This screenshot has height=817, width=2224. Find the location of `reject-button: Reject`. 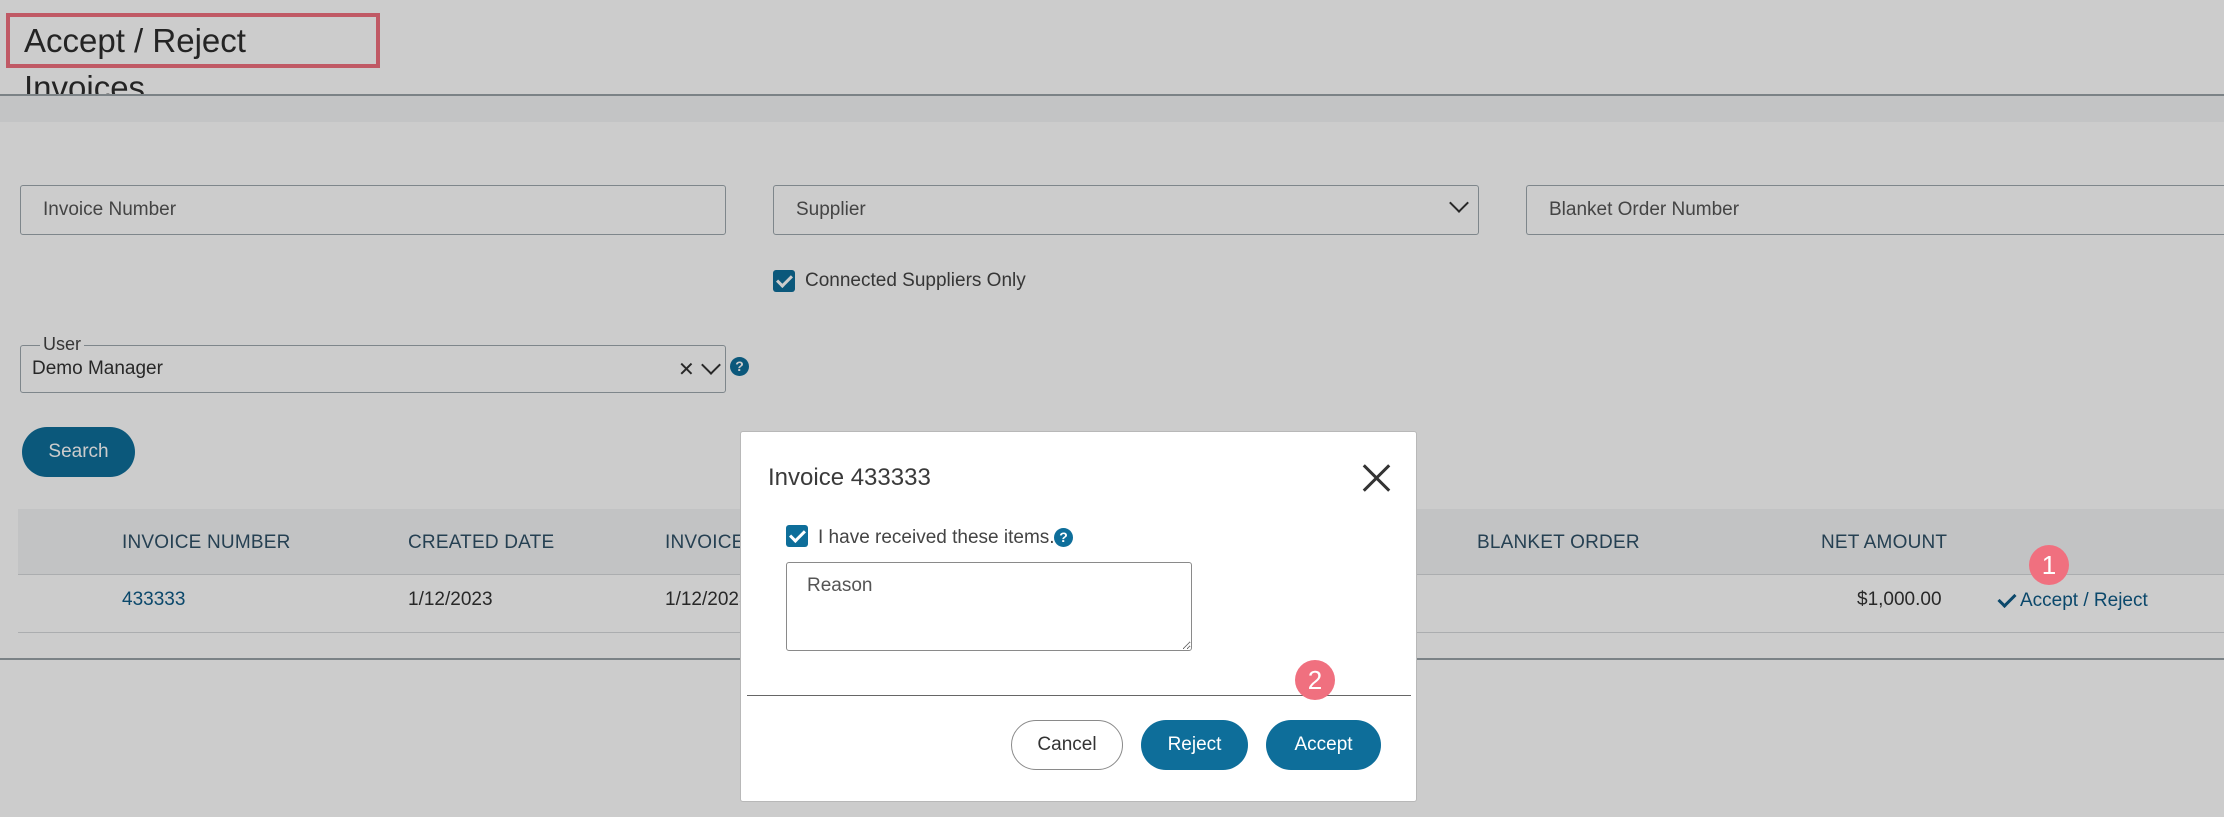

reject-button: Reject is located at coordinates (1194, 745).